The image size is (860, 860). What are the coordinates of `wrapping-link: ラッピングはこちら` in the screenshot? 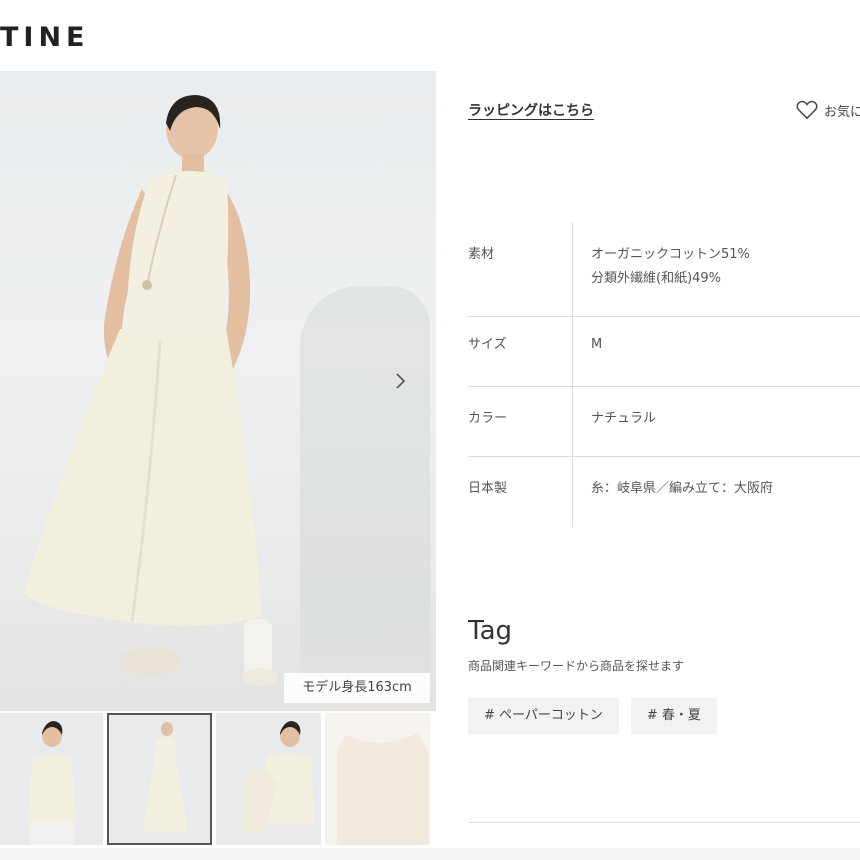 It's located at (531, 110).